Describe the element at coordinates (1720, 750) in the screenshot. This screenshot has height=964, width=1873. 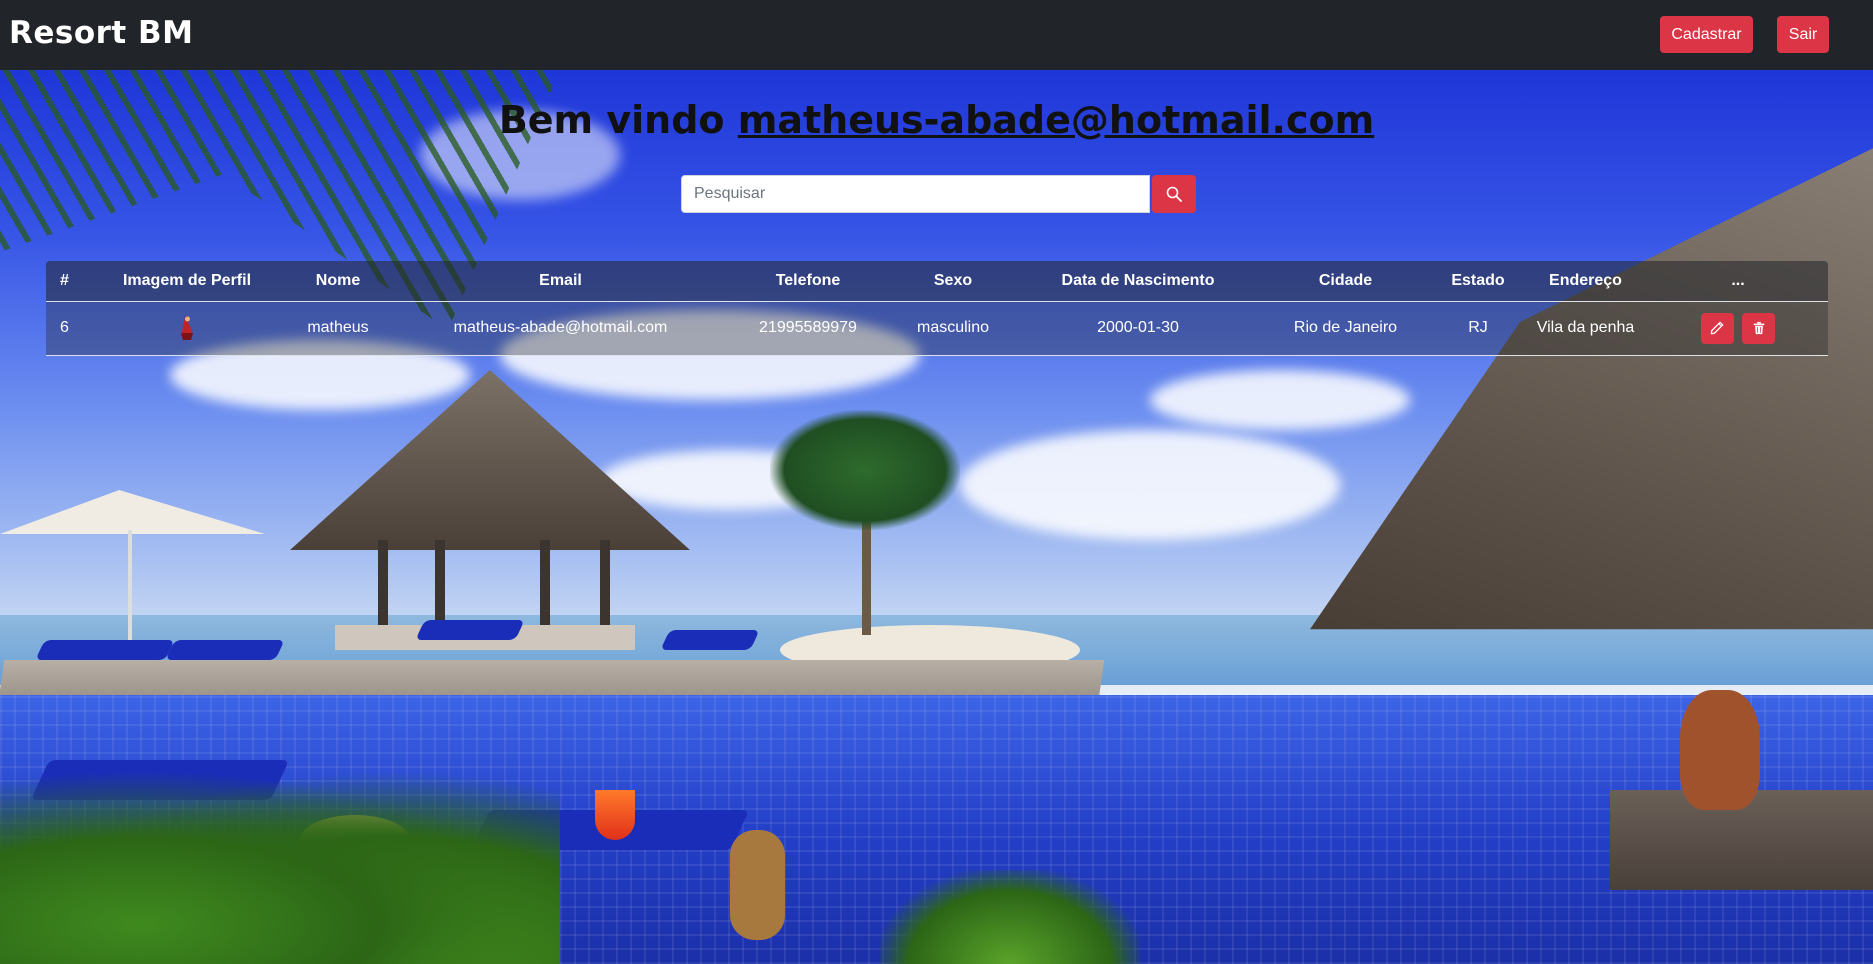
I see `clay-pot` at that location.